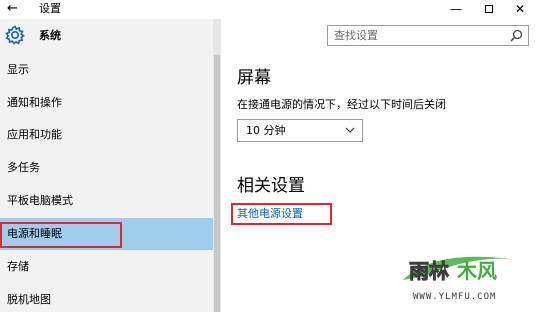 Image resolution: width=535 pixels, height=312 pixels. What do you see at coordinates (217, 183) in the screenshot?
I see `scrollbar-thumb` at bounding box center [217, 183].